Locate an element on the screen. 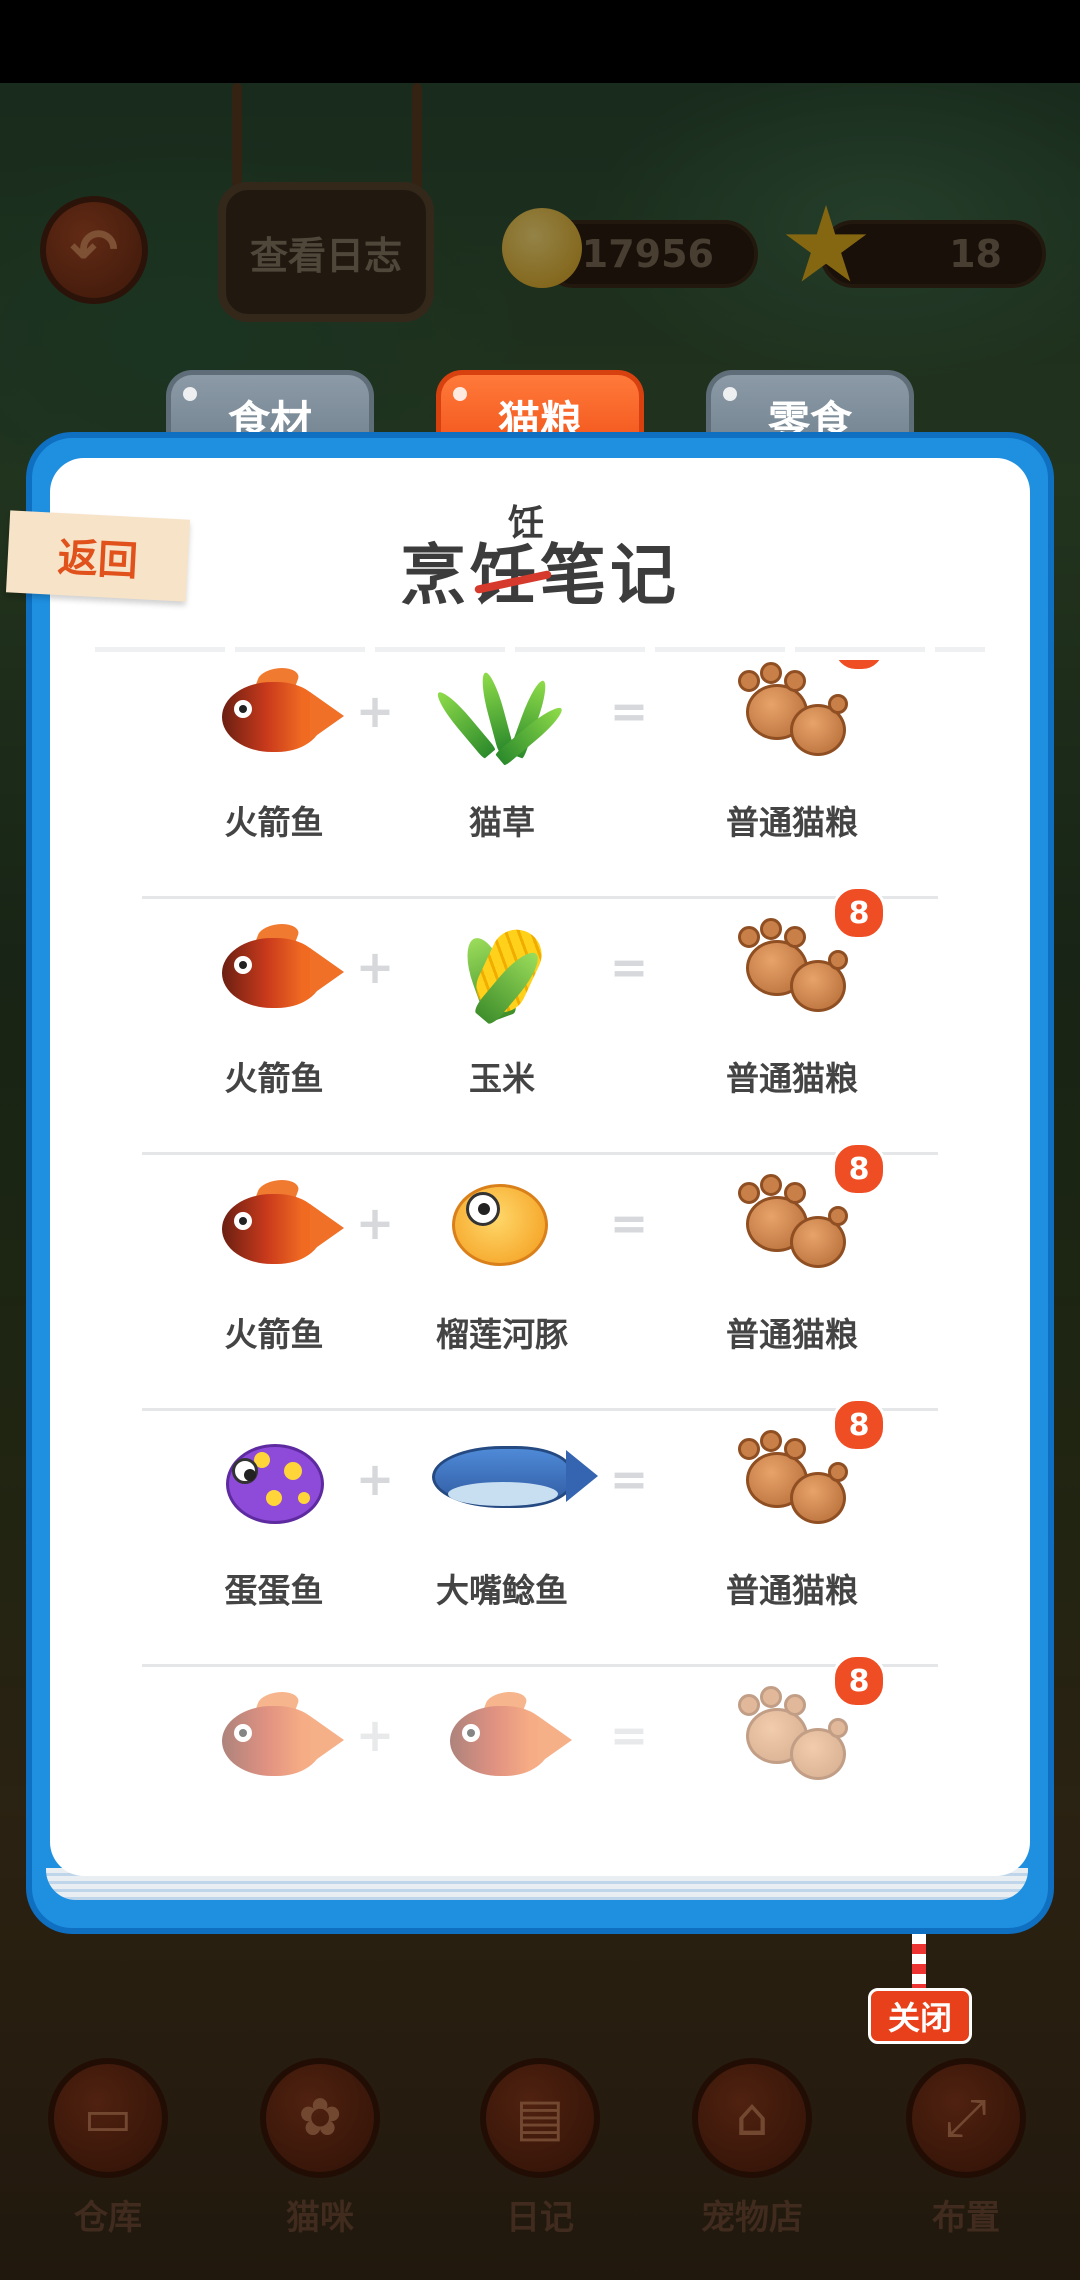  egg-fish-icon is located at coordinates (274, 1482).